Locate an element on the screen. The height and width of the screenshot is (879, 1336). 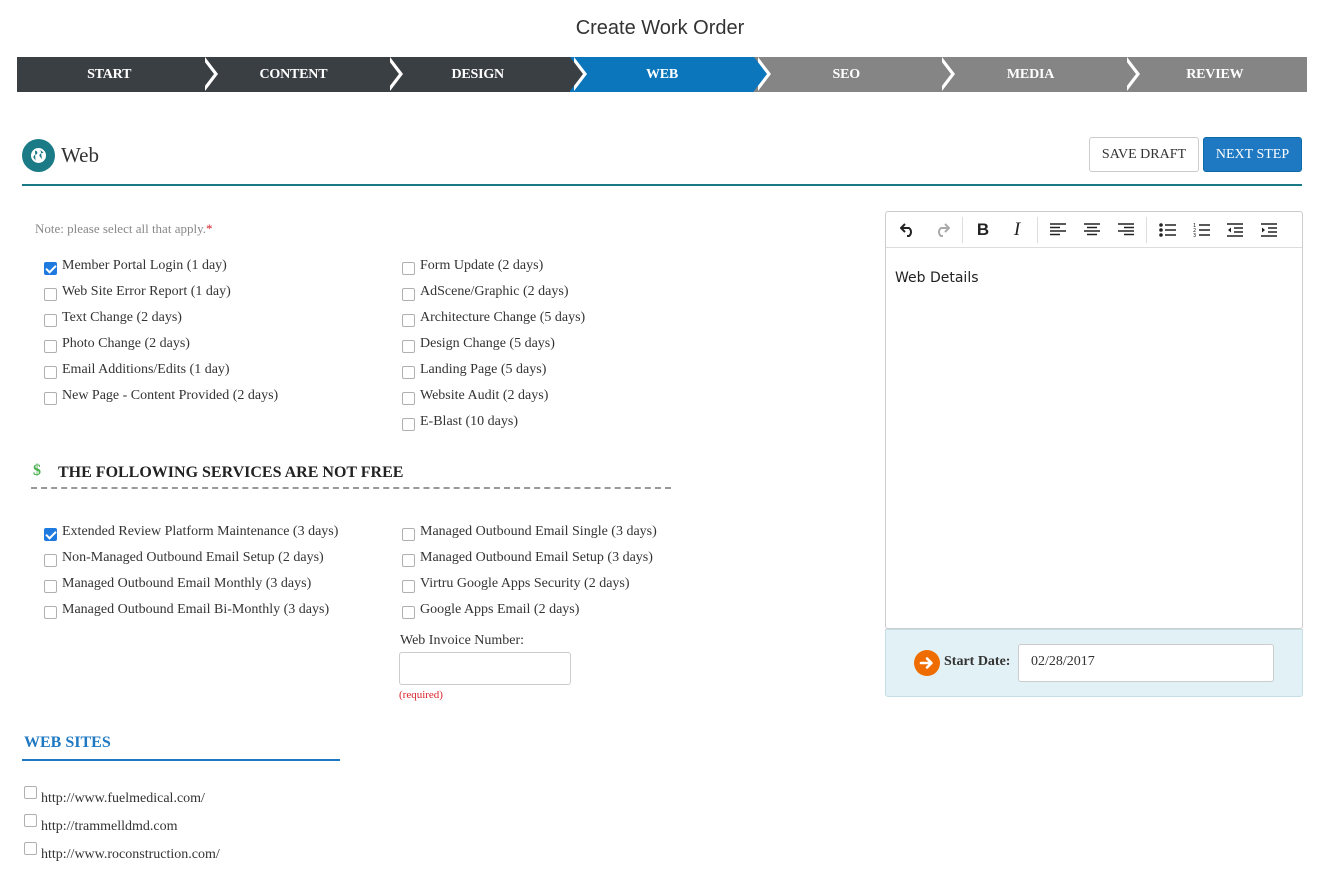
website-option: http://trammelldmd.com is located at coordinates (100, 824).